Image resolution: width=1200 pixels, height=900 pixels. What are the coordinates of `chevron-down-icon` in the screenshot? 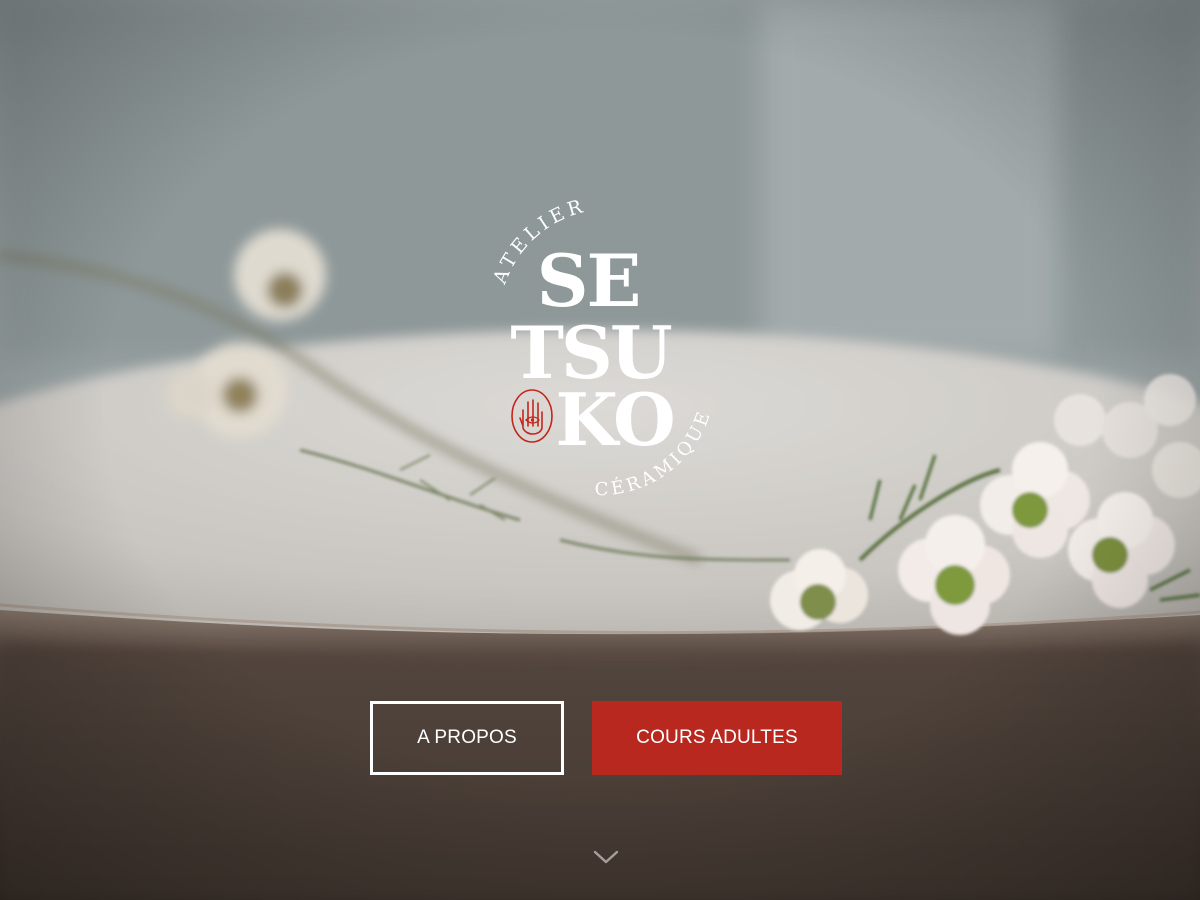 It's located at (606, 857).